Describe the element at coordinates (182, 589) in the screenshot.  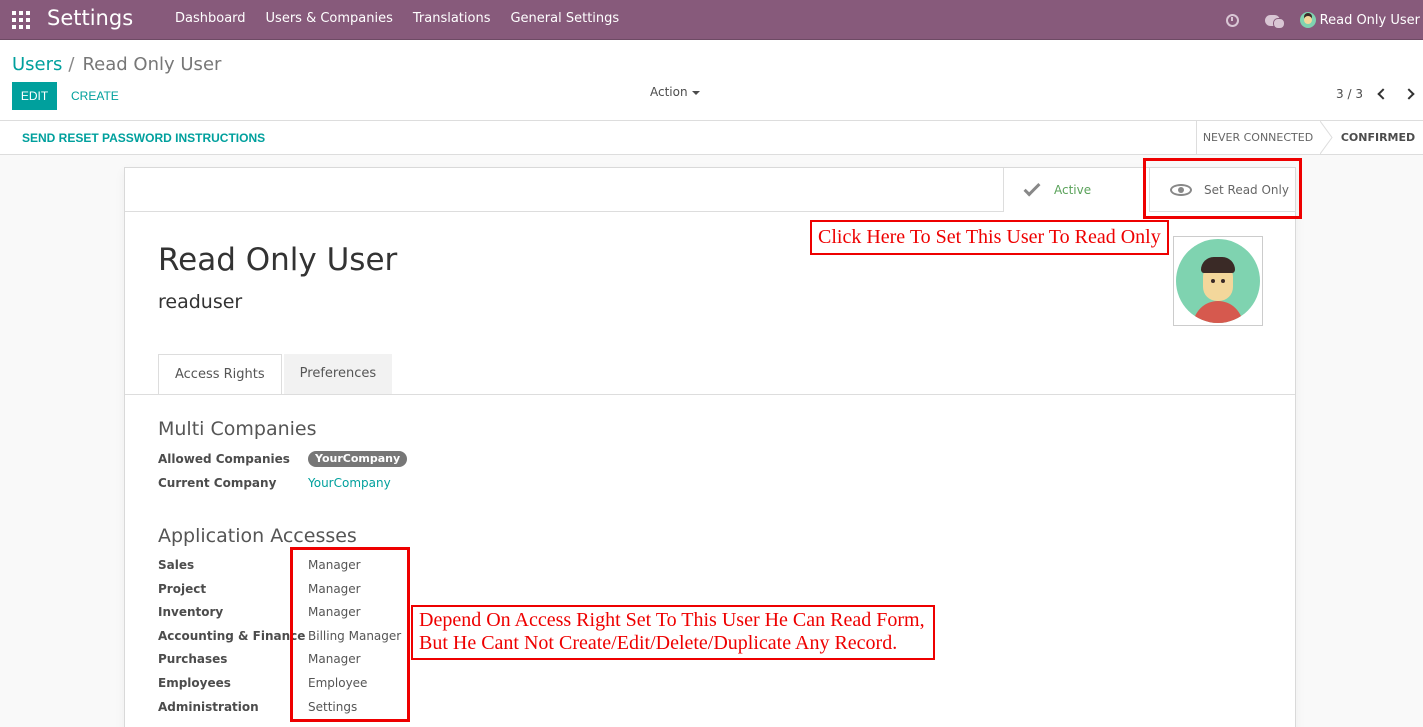
I see `access-label-project: Project` at that location.